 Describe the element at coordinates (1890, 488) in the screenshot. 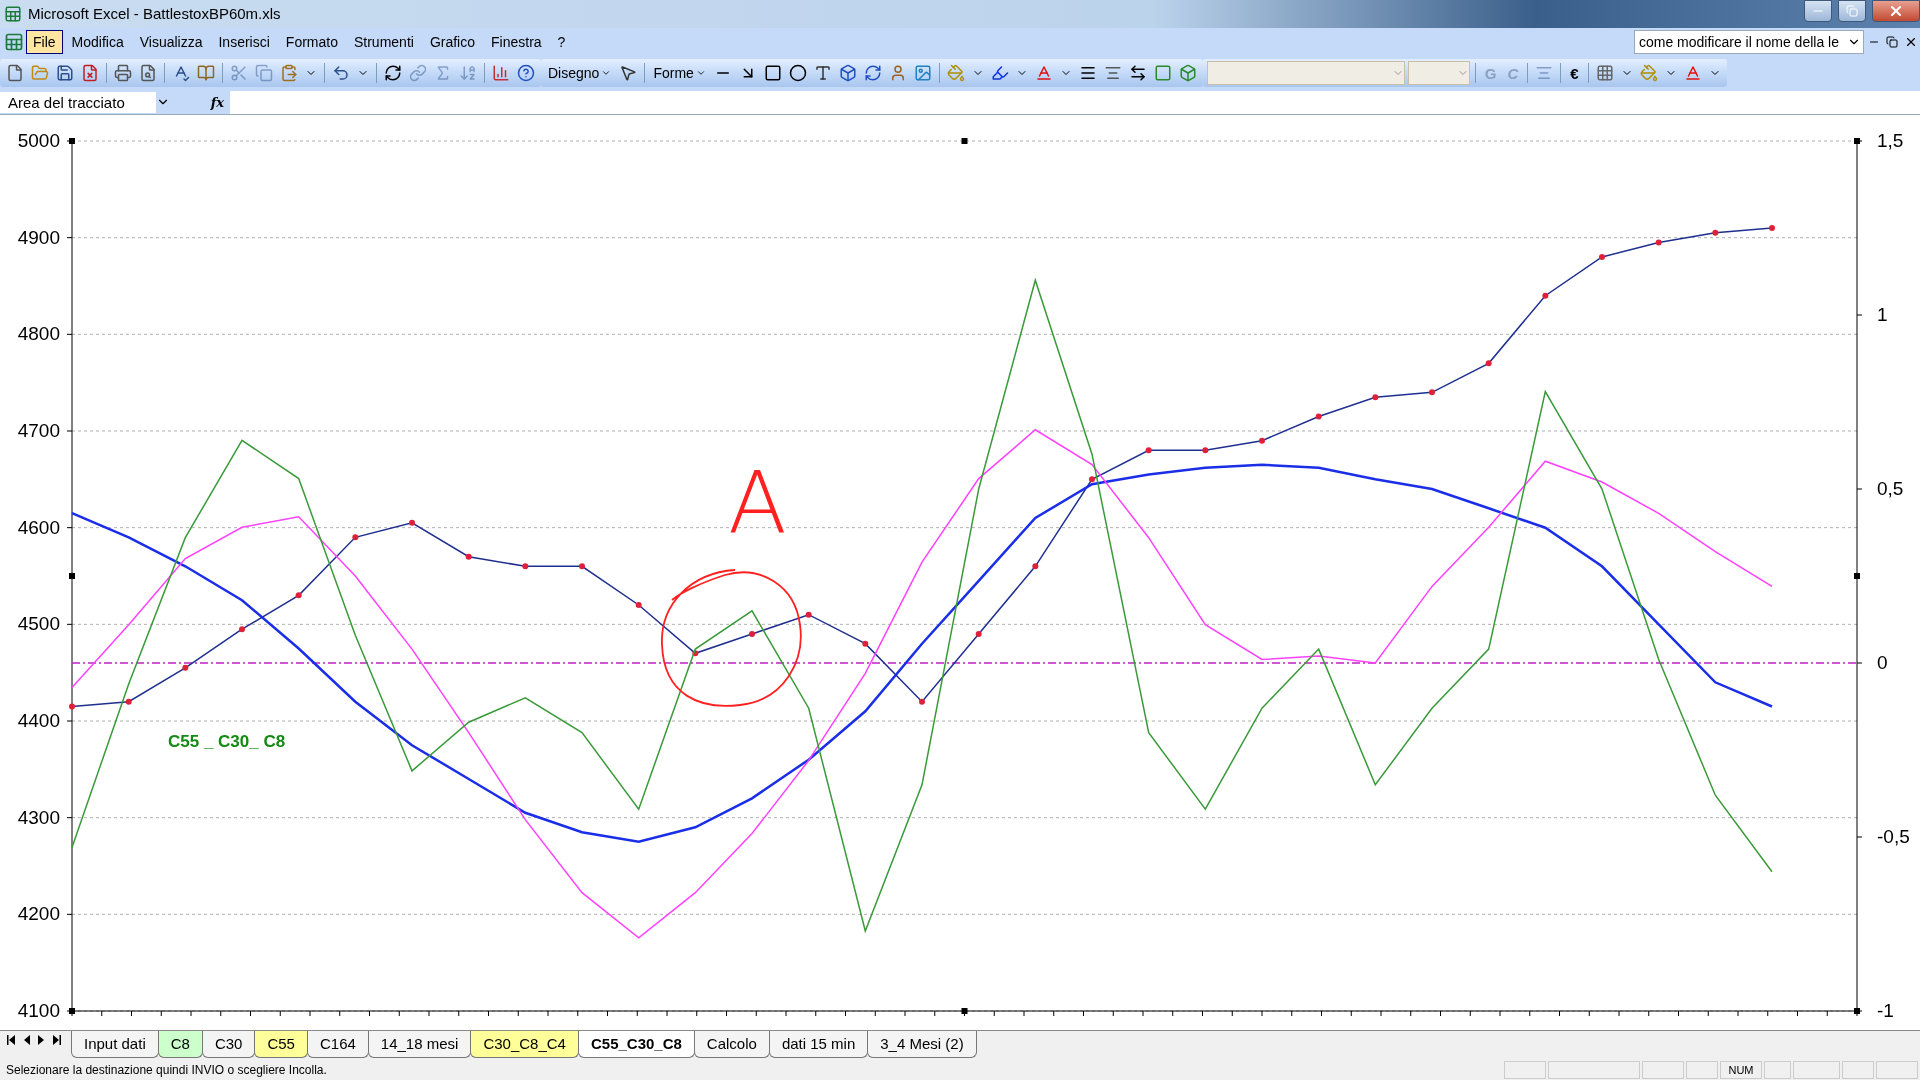

I see `axis-tick-label: 0,5` at that location.